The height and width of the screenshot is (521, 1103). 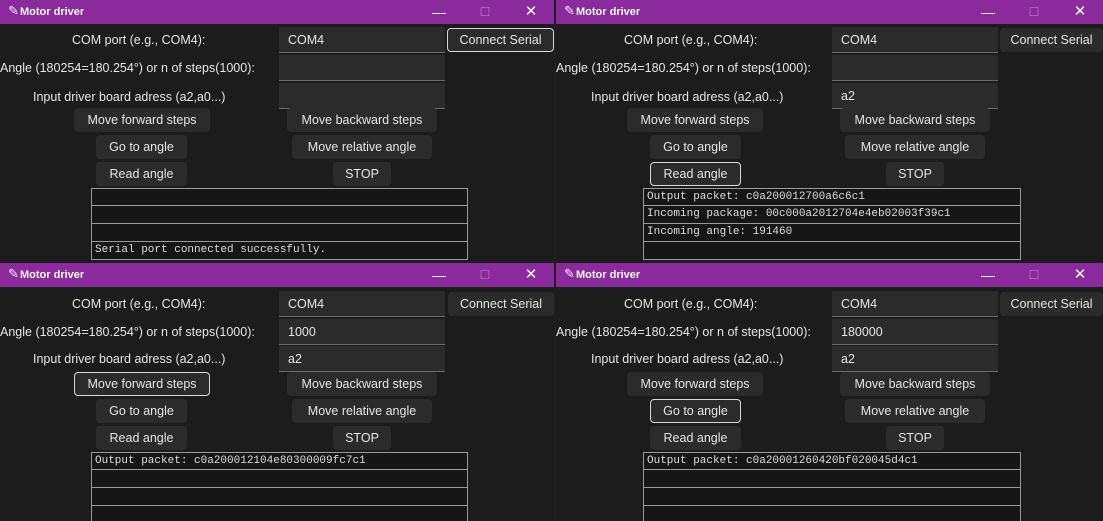 I want to click on log-line: Incoming angle: 191460, so click(x=832, y=233).